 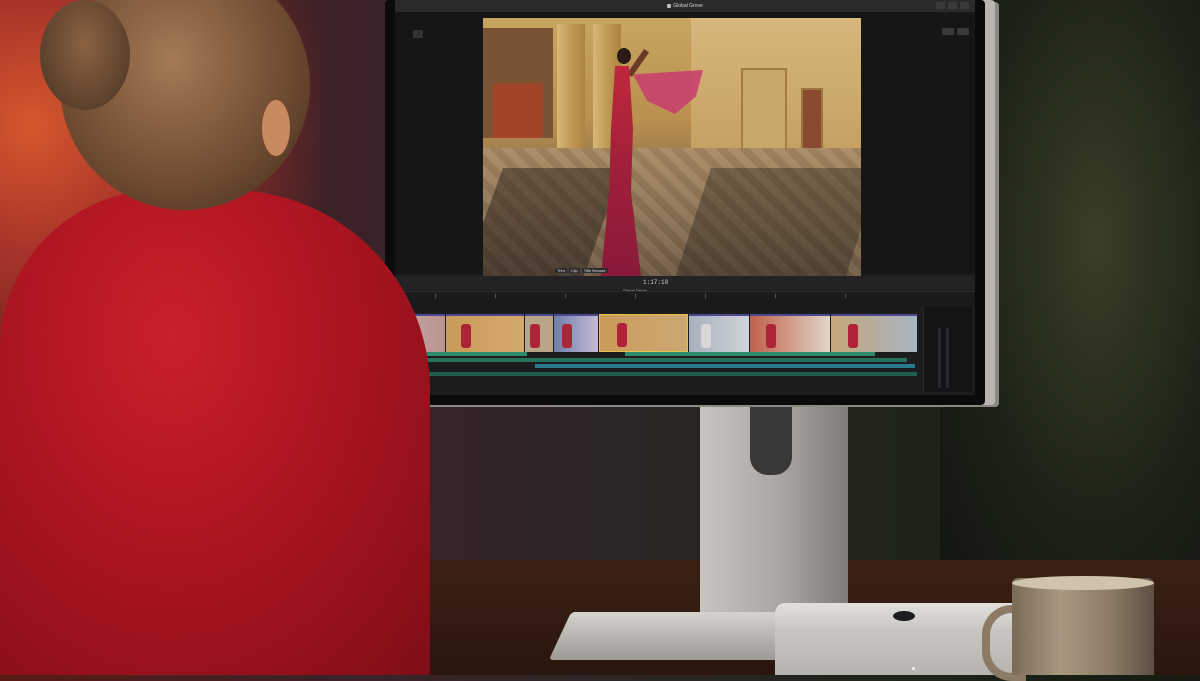 I want to click on viewer-right-buttons, so click(x=955, y=31).